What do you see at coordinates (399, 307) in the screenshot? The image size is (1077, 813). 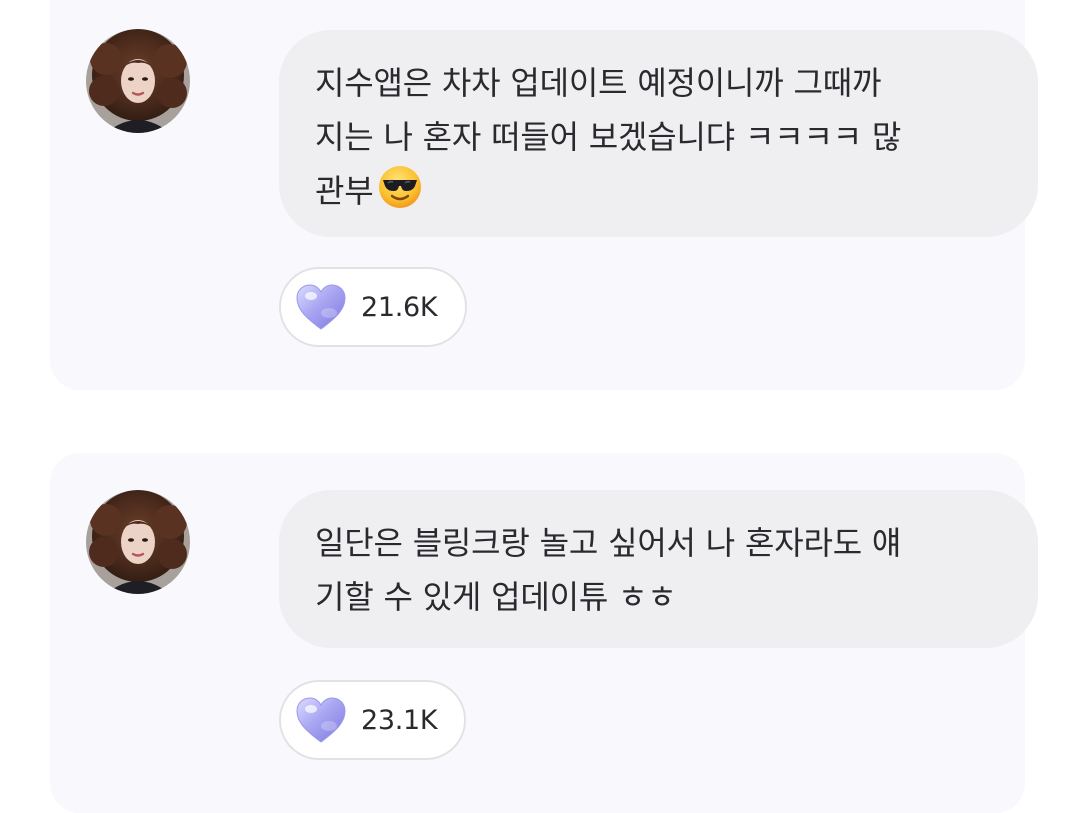 I see `like-count: 21.6K` at bounding box center [399, 307].